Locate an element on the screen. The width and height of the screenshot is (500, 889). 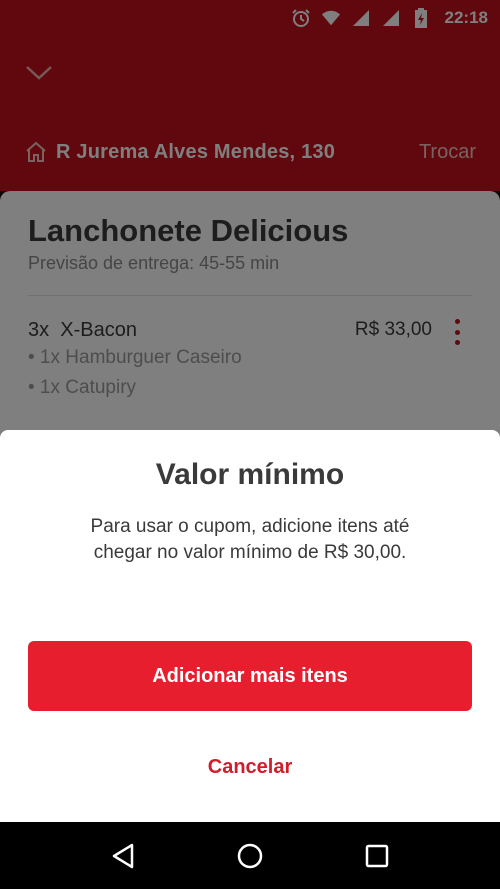
home-icon is located at coordinates (250, 856).